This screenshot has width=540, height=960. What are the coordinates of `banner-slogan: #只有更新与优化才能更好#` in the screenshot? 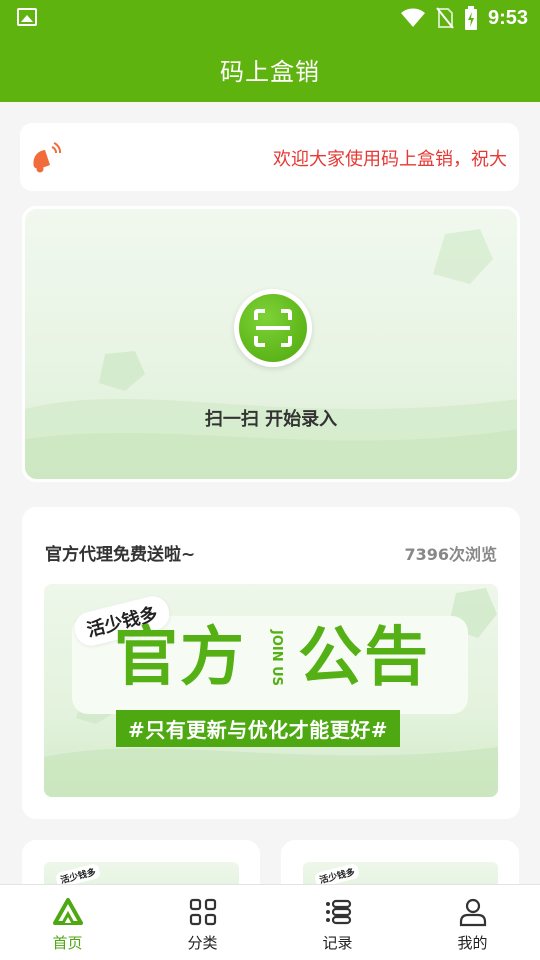 It's located at (258, 728).